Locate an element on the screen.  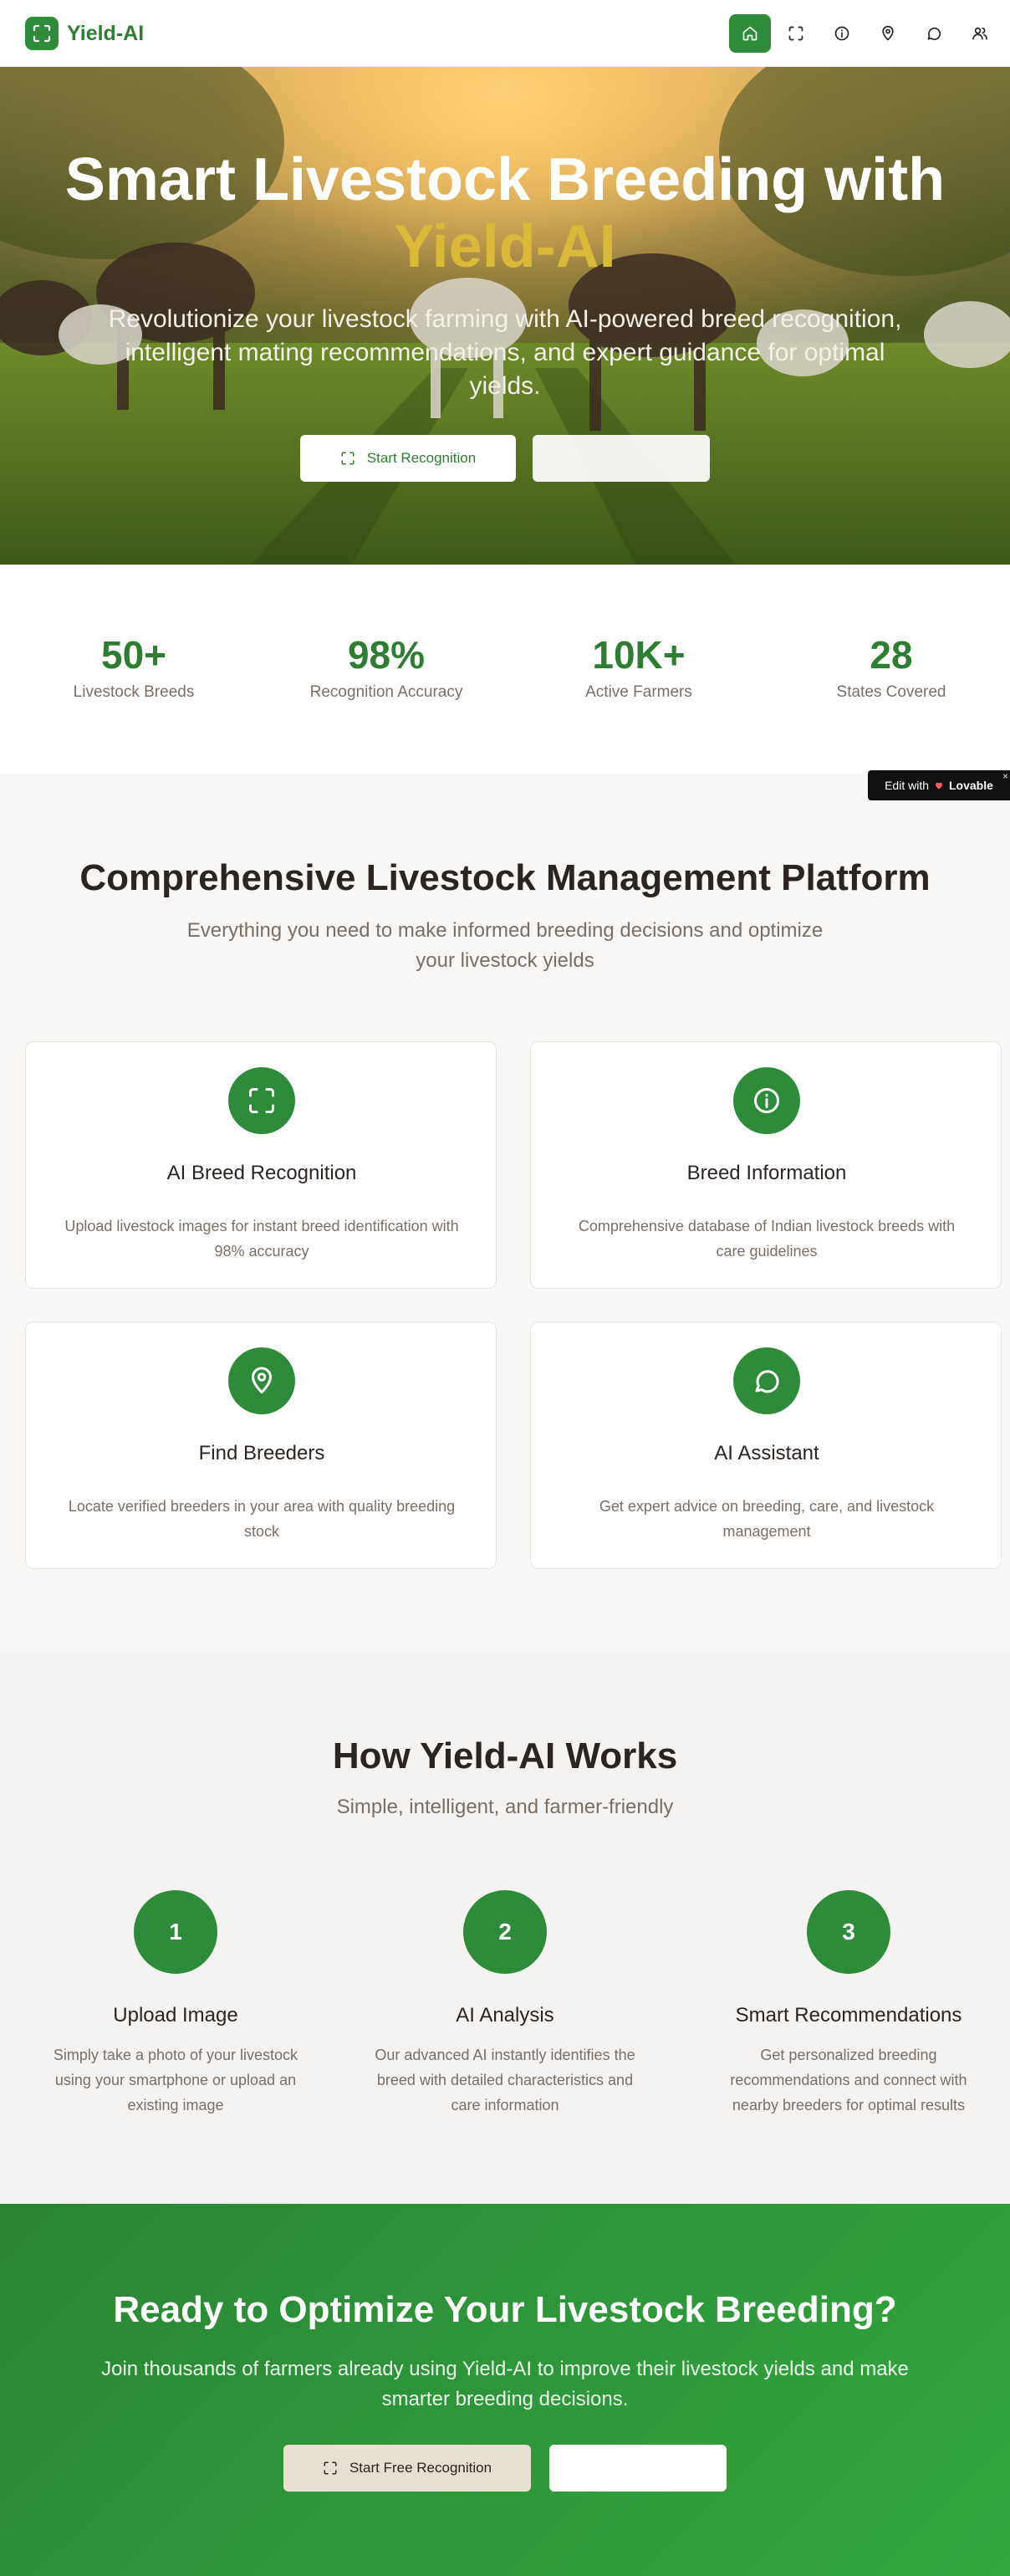
heart-icon is located at coordinates (939, 786).